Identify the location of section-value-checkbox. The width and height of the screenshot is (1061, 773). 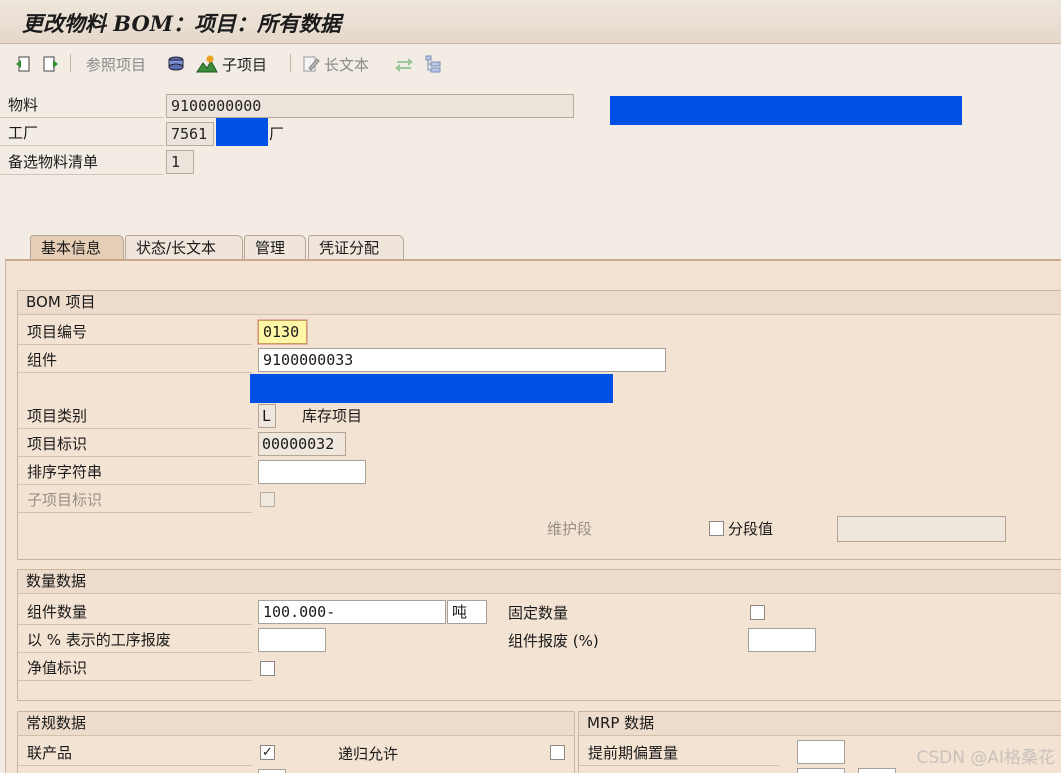
(716, 528).